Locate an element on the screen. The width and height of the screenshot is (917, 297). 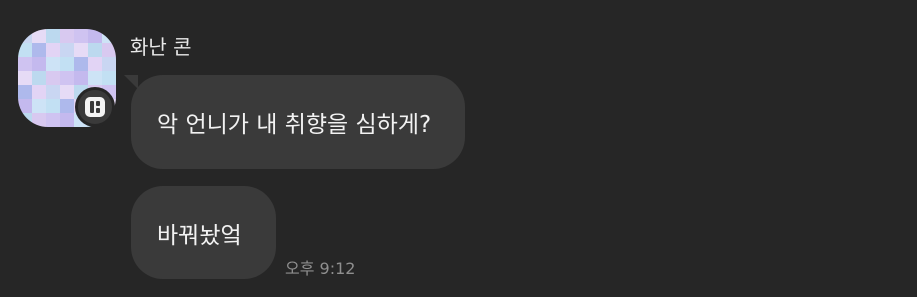
profile-badge-icon is located at coordinates (95, 107).